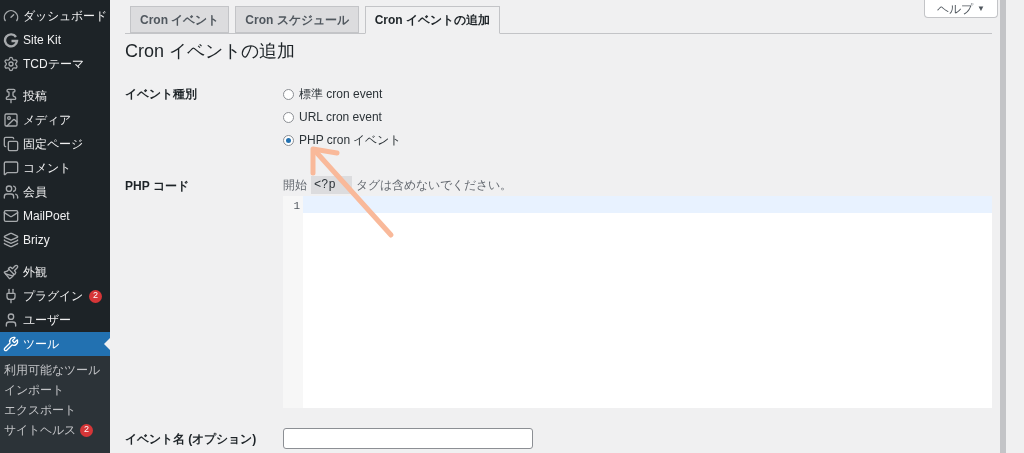  What do you see at coordinates (180, 19) in the screenshot?
I see `tab: Cron イベント` at bounding box center [180, 19].